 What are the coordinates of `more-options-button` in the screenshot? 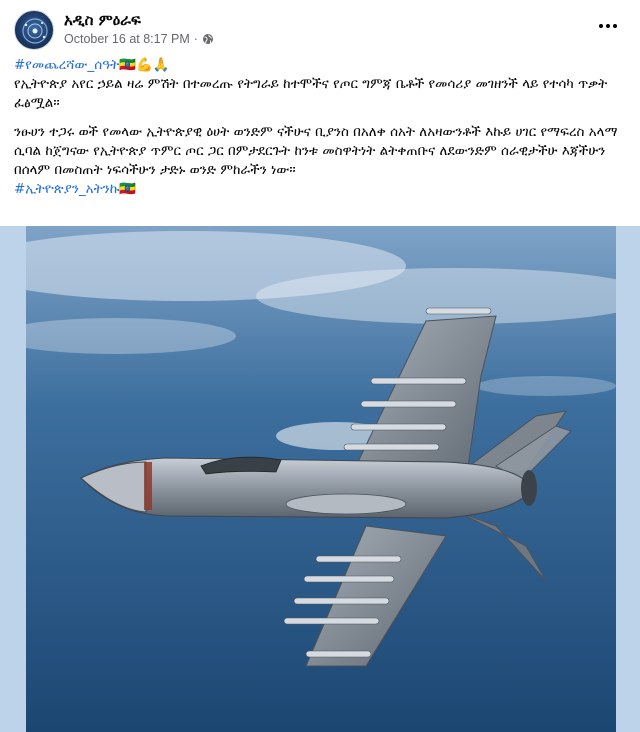 It's located at (608, 26).